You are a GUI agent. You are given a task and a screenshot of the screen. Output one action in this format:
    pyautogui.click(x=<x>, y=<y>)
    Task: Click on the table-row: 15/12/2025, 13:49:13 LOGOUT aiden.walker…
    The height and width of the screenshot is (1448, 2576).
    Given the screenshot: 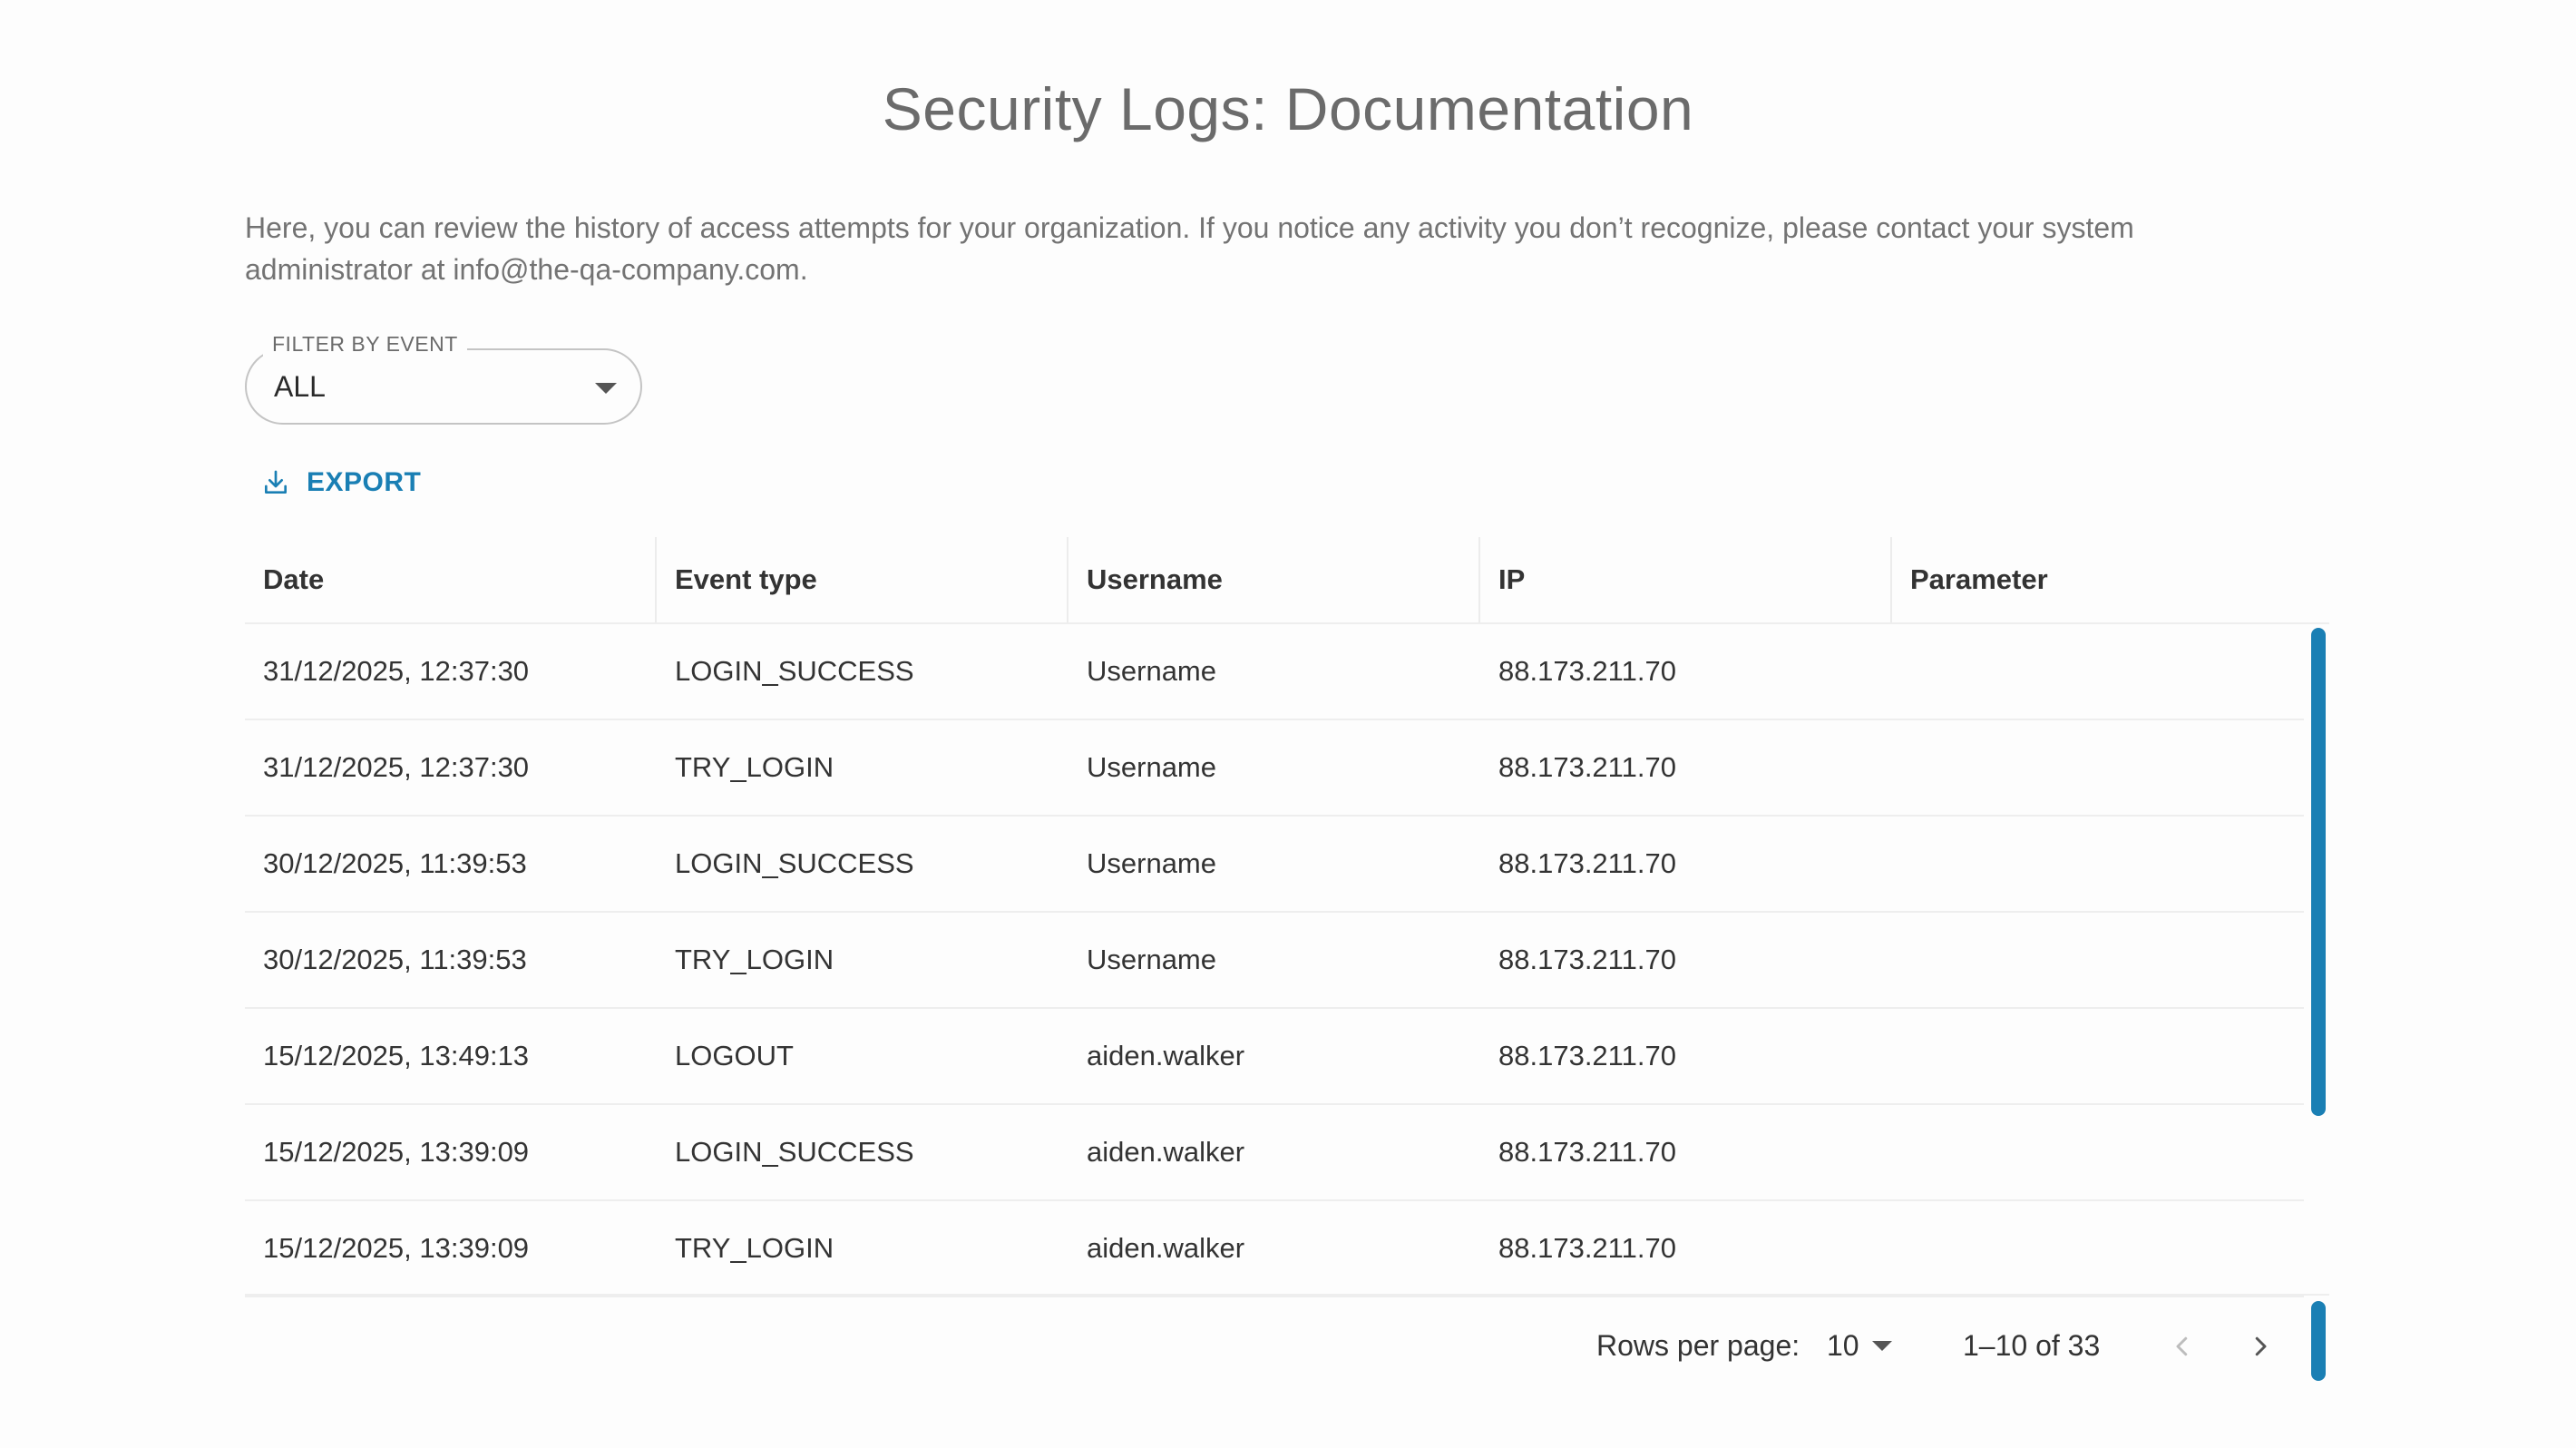 What is the action you would take?
    pyautogui.click(x=1274, y=1057)
    